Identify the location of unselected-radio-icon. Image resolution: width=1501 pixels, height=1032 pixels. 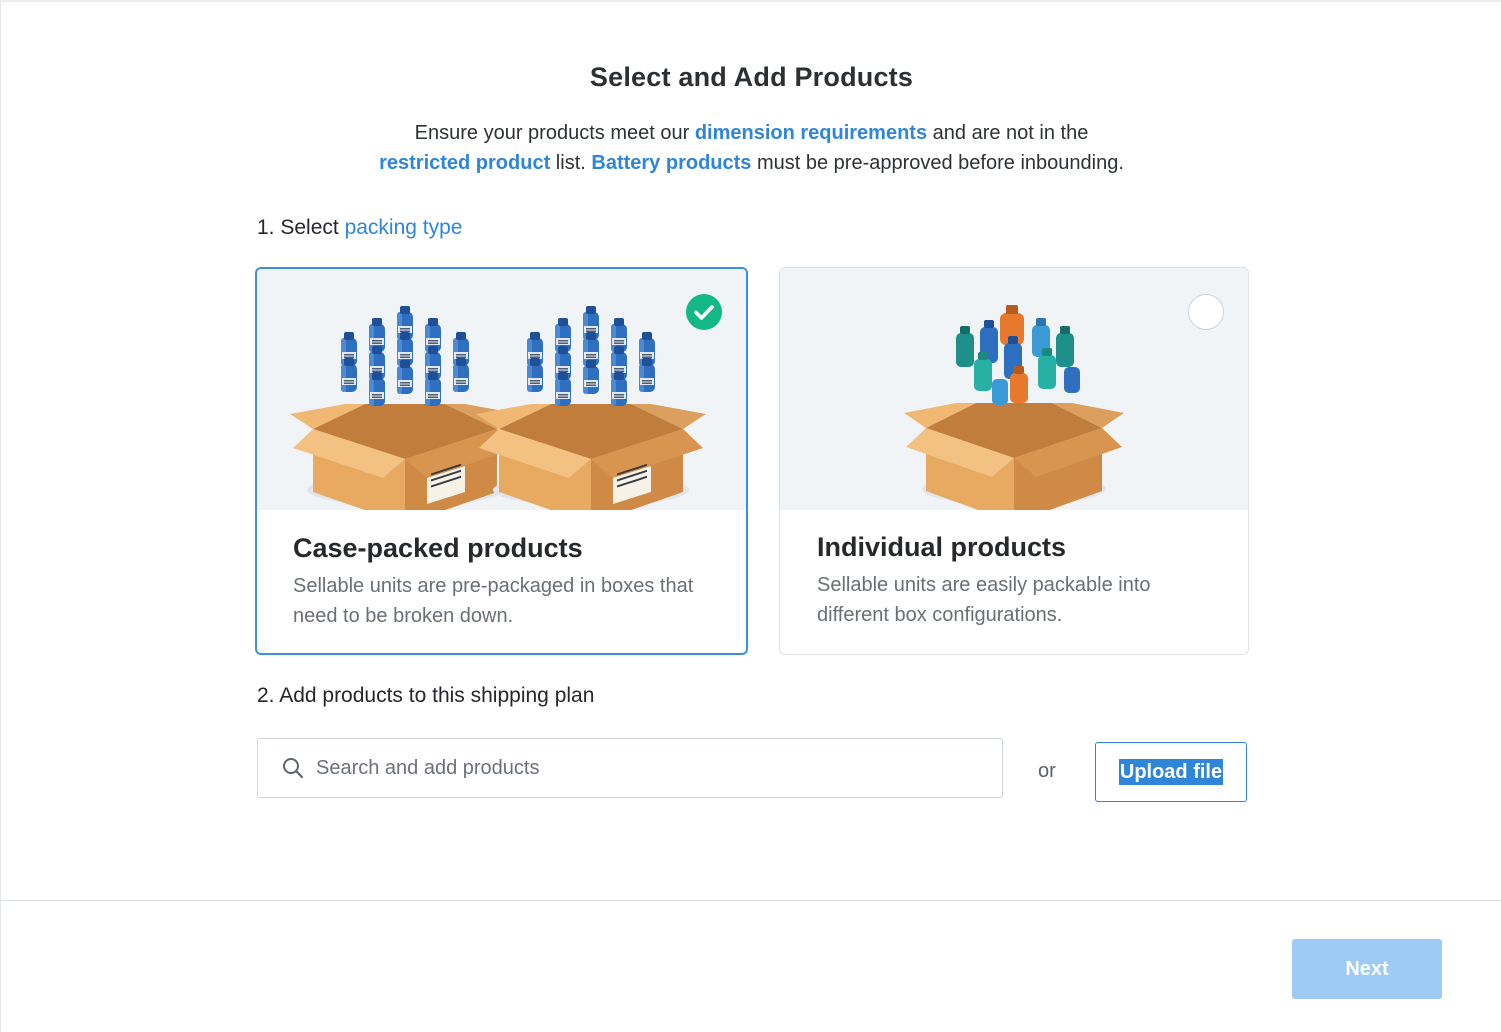
(1206, 312).